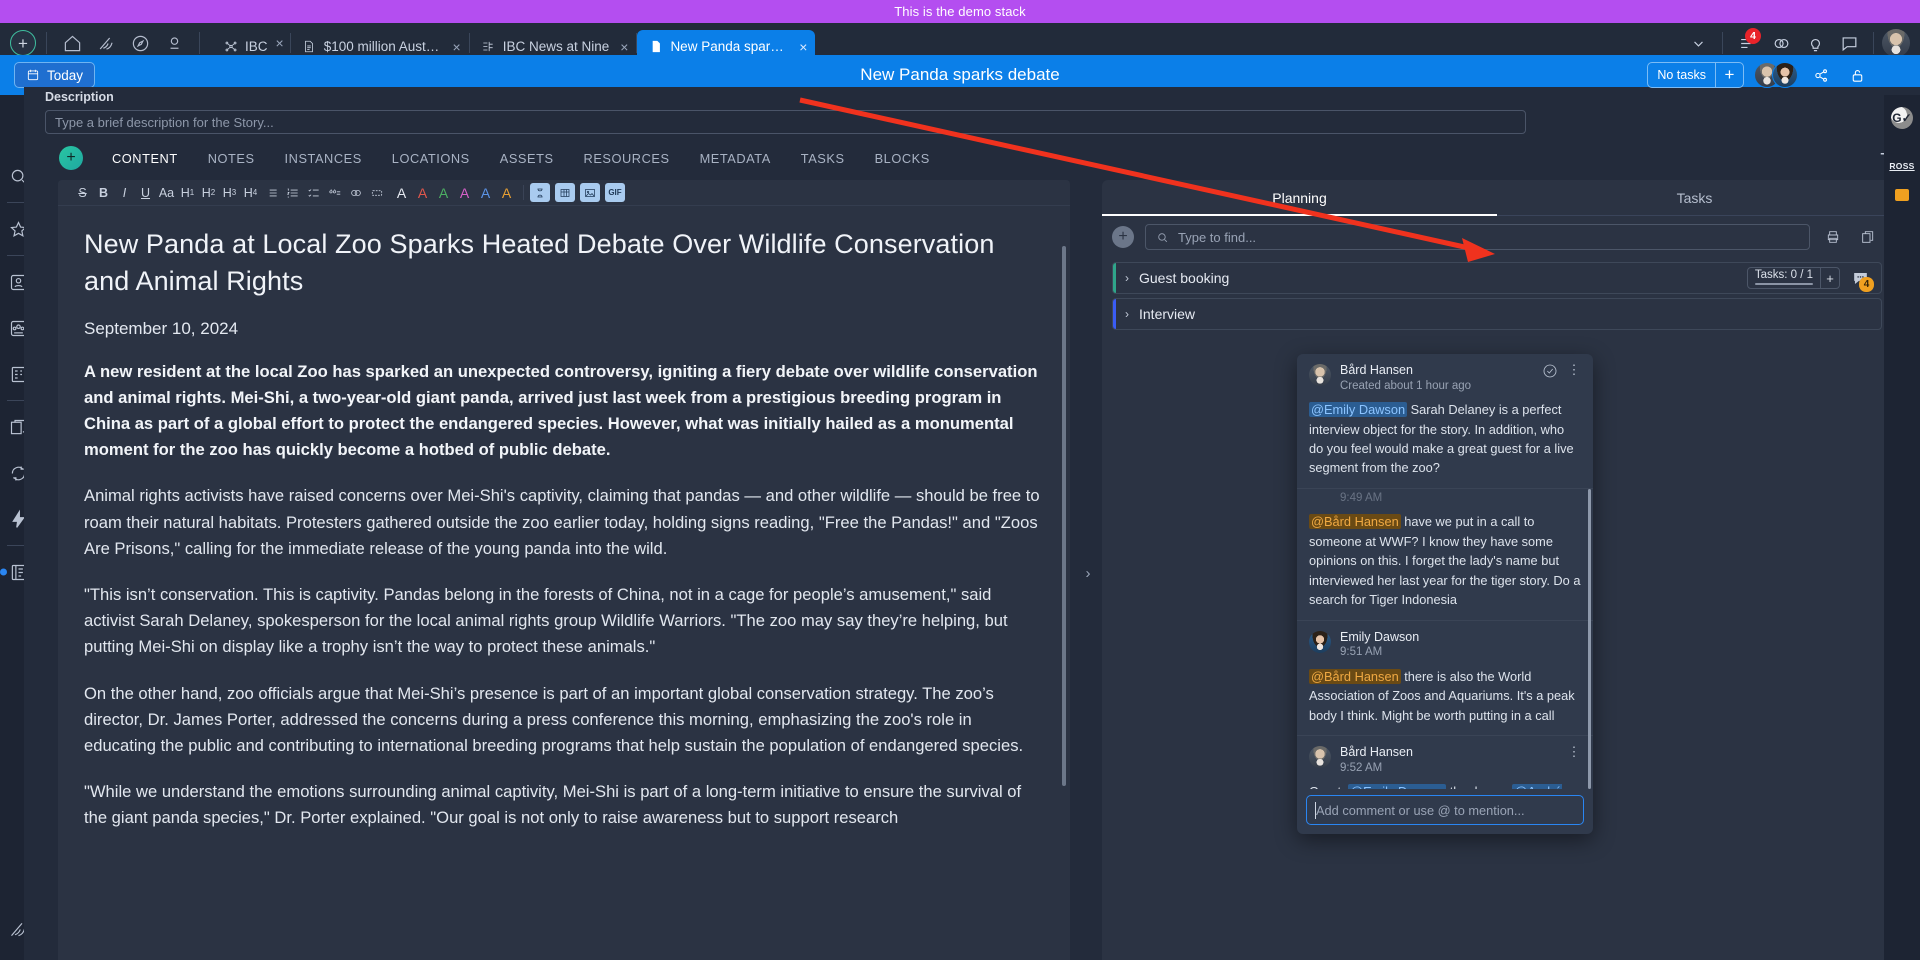 This screenshot has width=1920, height=960. I want to click on comment-author: Emily Dawson, so click(1380, 636).